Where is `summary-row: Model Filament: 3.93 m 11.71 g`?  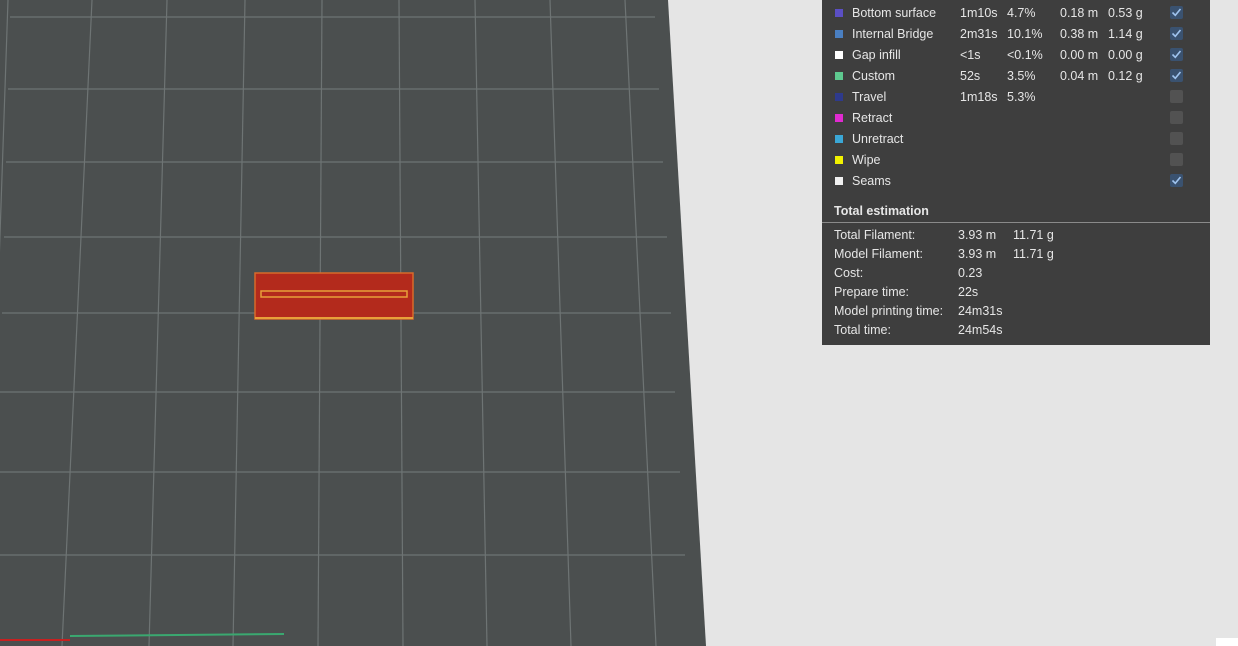
summary-row: Model Filament: 3.93 m 11.71 g is located at coordinates (1016, 254).